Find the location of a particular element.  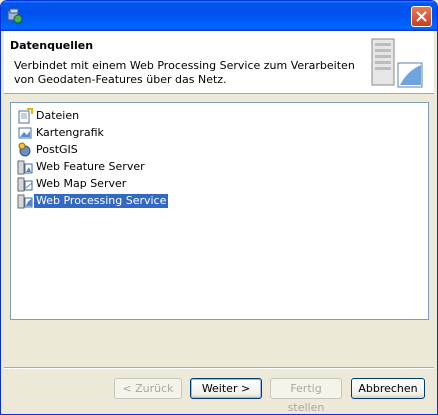

map-image-icon is located at coordinates (25, 133).